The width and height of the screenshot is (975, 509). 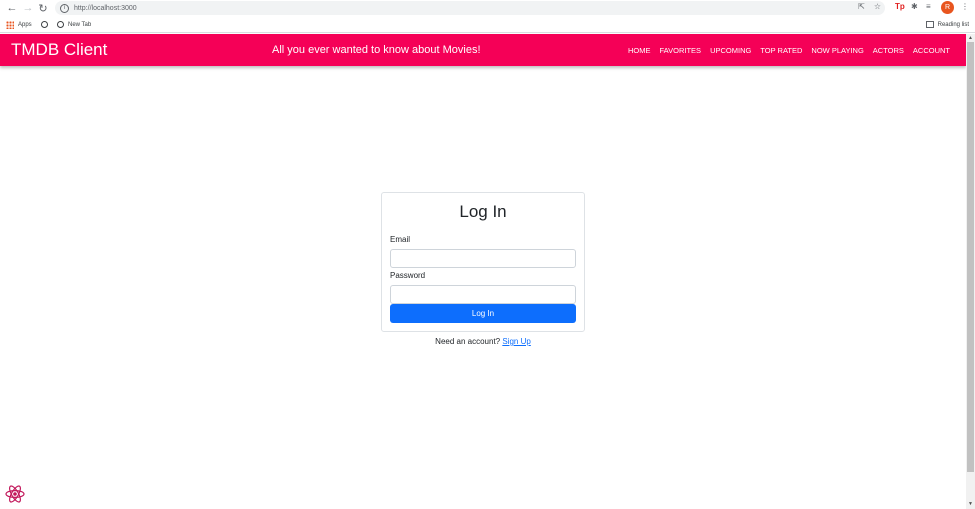 What do you see at coordinates (408, 275) in the screenshot?
I see `password-label: Password` at bounding box center [408, 275].